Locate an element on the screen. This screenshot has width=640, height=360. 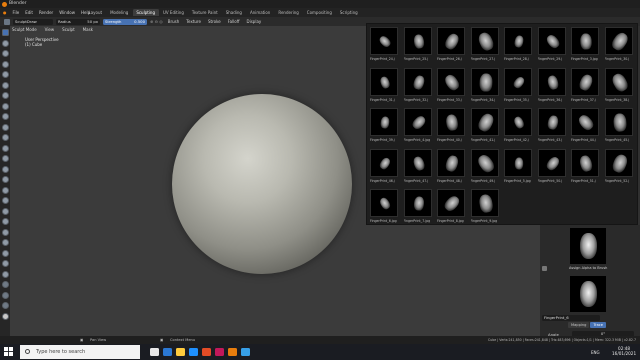
workspace-tab: Animation is located at coordinates (259, 12).